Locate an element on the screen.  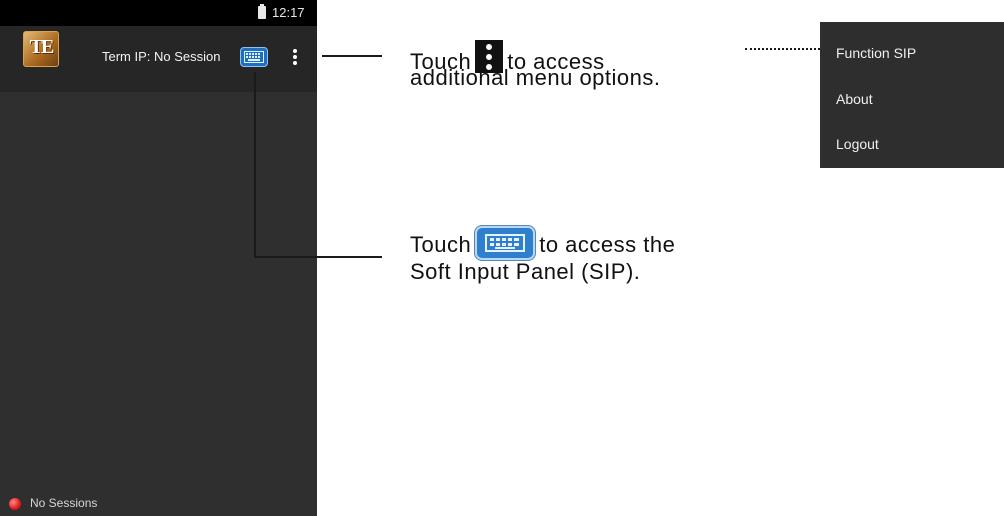
battery-icon is located at coordinates (262, 11).